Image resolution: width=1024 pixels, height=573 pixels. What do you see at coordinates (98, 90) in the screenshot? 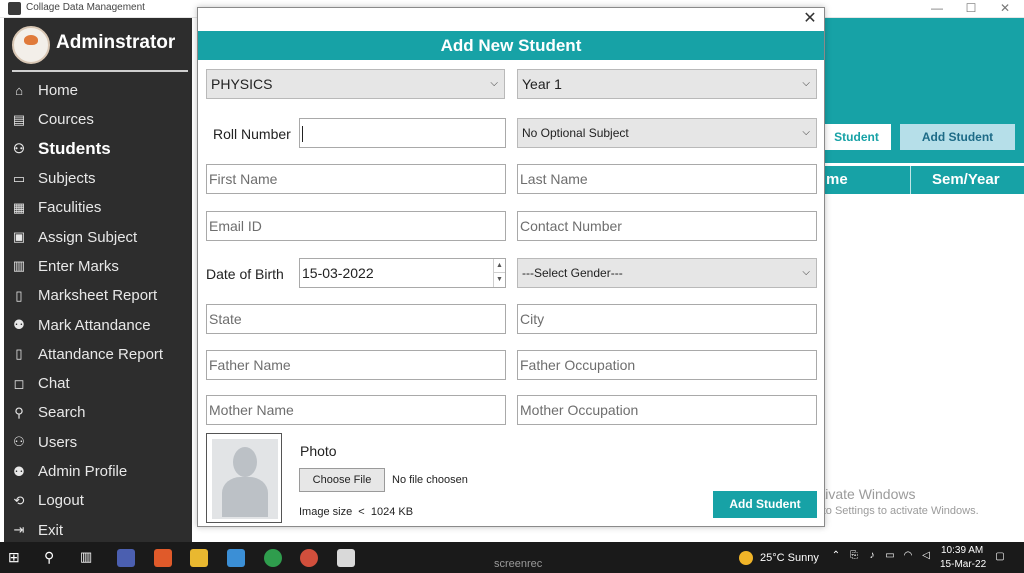
I see `sidebar-item-home: ⌂ Home` at bounding box center [98, 90].